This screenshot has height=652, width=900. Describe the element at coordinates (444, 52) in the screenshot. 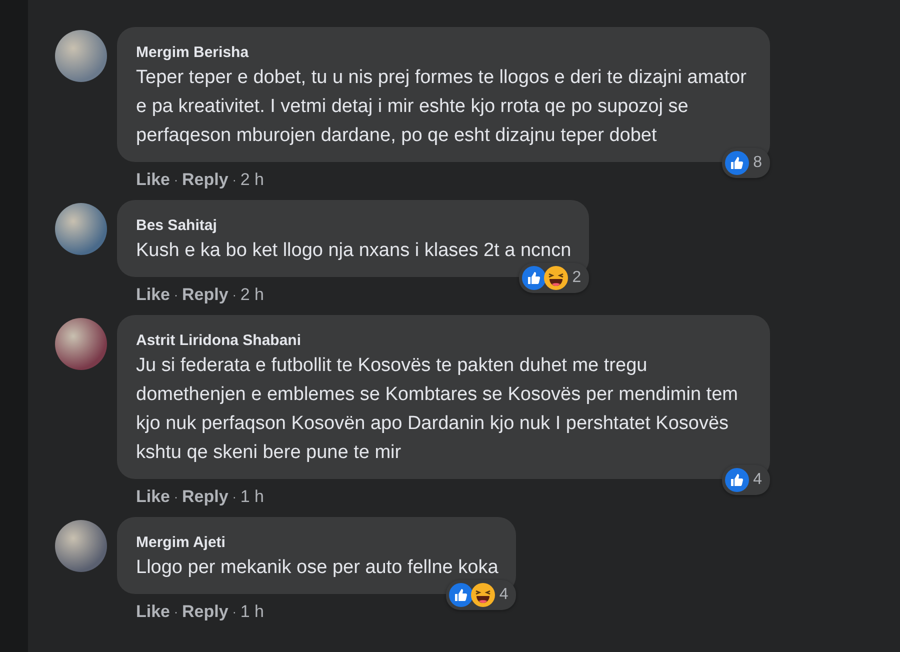

I see `author-name: Mergim Berisha` at that location.